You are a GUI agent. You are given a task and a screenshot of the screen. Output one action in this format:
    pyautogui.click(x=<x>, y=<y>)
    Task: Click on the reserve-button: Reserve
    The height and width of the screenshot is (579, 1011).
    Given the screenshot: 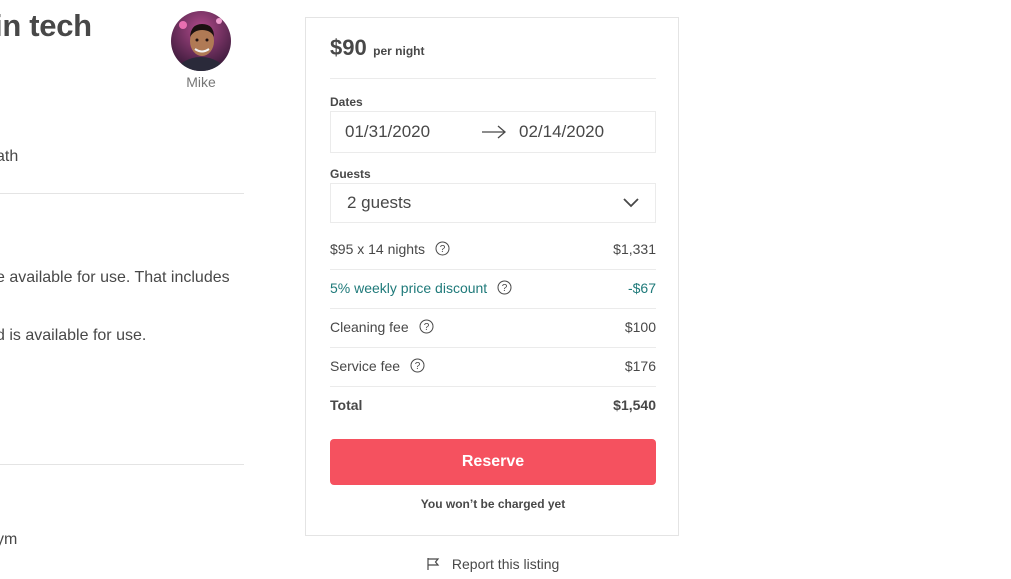 What is the action you would take?
    pyautogui.click(x=493, y=462)
    